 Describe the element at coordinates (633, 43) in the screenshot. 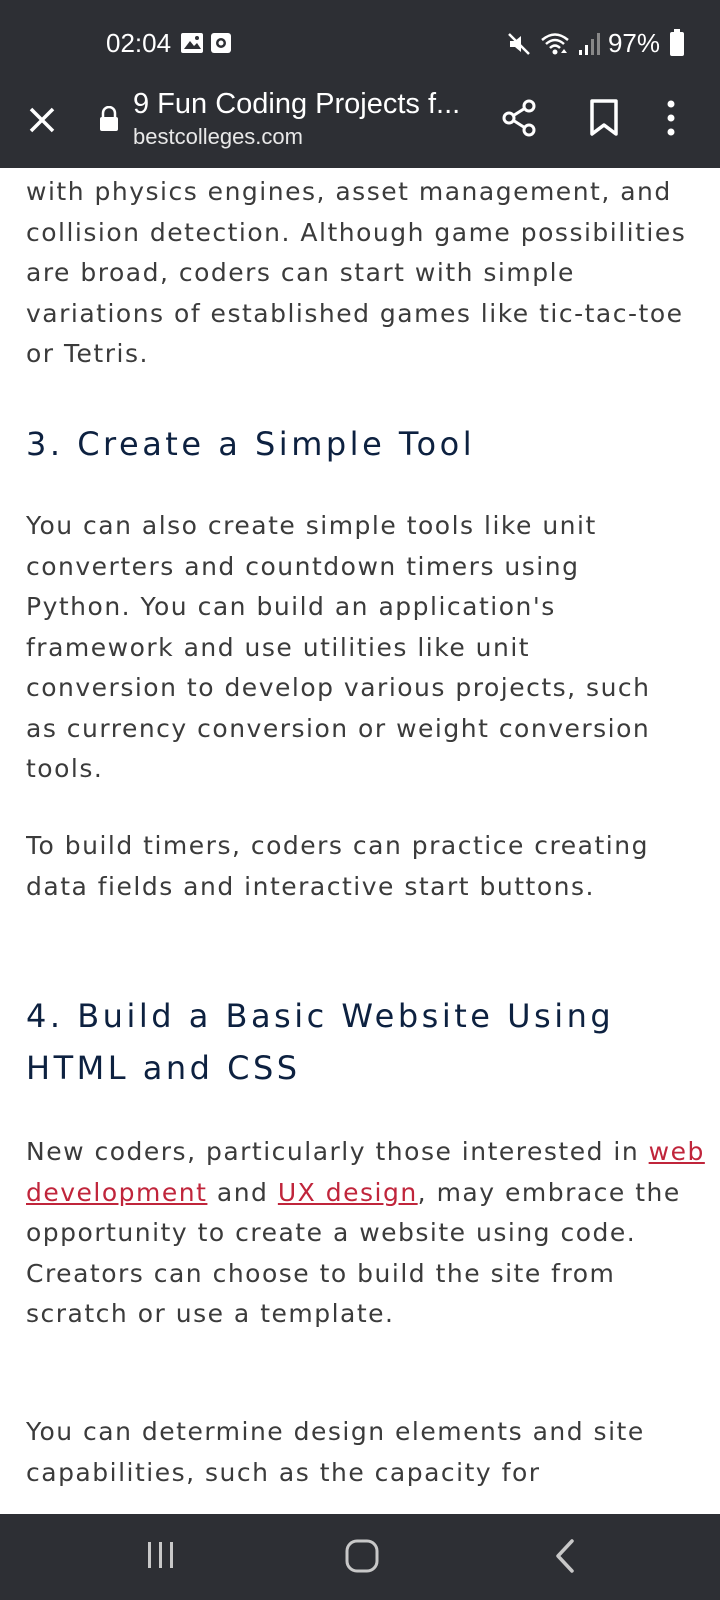

I see `battery-percent: 97%` at that location.